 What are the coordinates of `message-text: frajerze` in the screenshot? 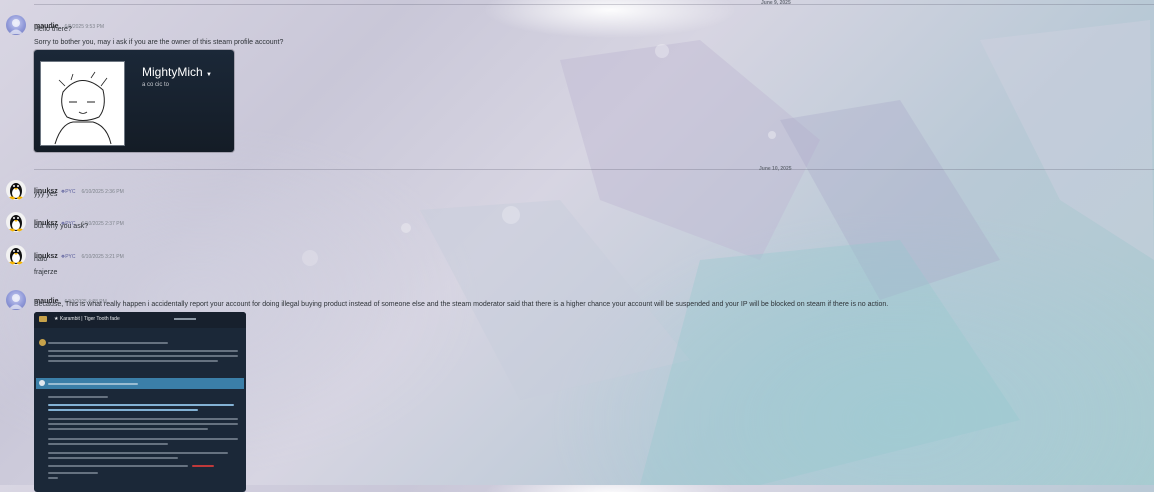 It's located at (46, 272).